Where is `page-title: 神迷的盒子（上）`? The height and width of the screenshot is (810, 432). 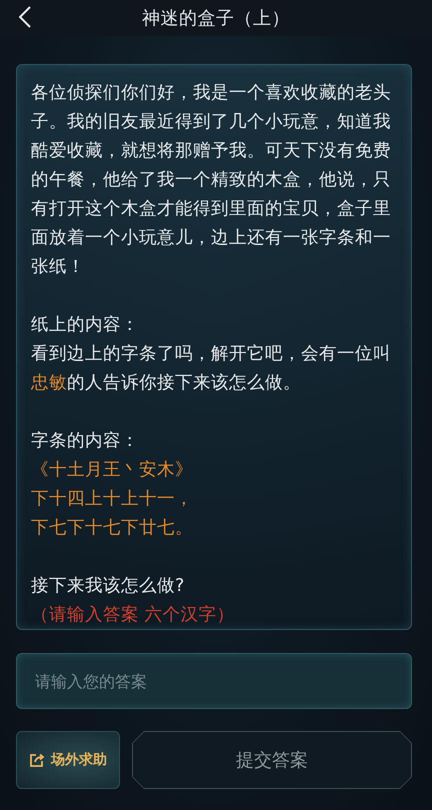 page-title: 神迷的盒子（上） is located at coordinates (216, 18).